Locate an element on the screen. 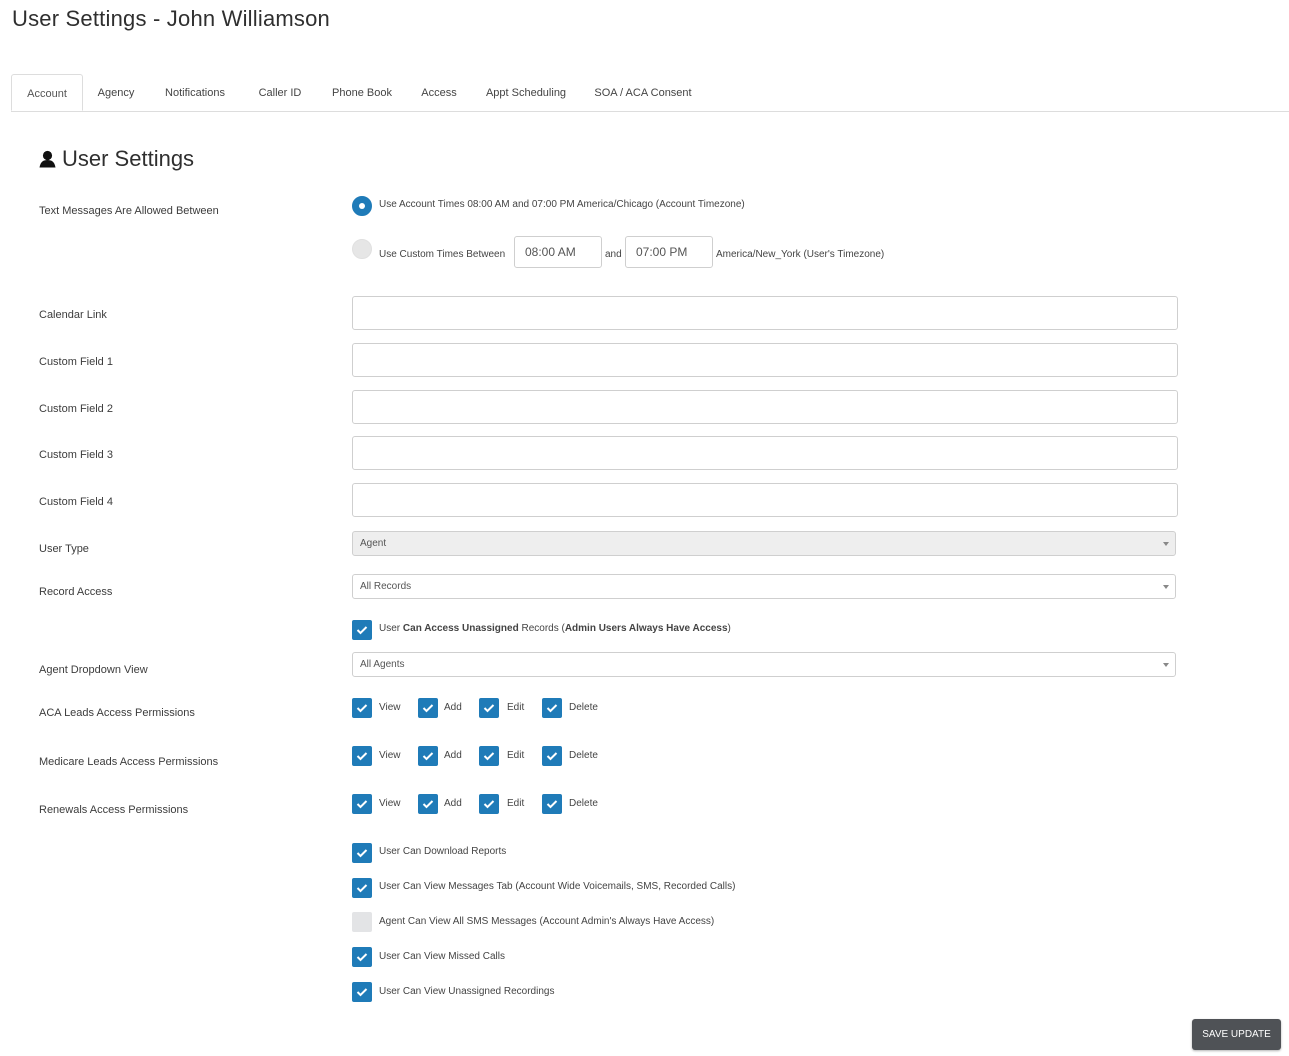 The width and height of the screenshot is (1289, 1056). section-title: User Settings is located at coordinates (116, 159).